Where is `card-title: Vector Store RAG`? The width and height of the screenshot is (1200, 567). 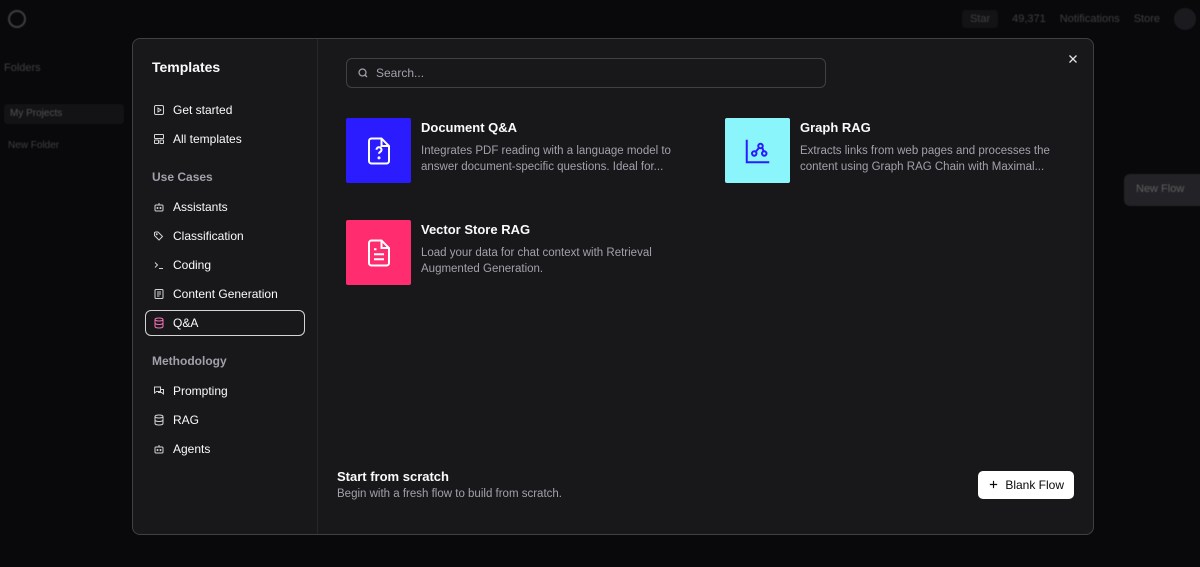
card-title: Vector Store RAG is located at coordinates (476, 229).